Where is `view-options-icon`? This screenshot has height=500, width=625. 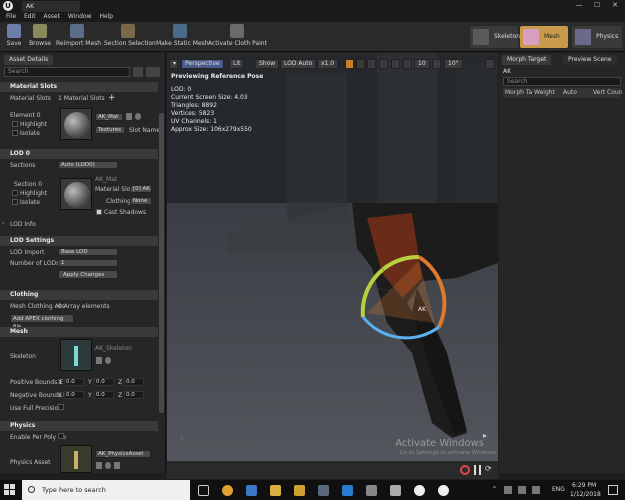 view-options-icon is located at coordinates (138, 72).